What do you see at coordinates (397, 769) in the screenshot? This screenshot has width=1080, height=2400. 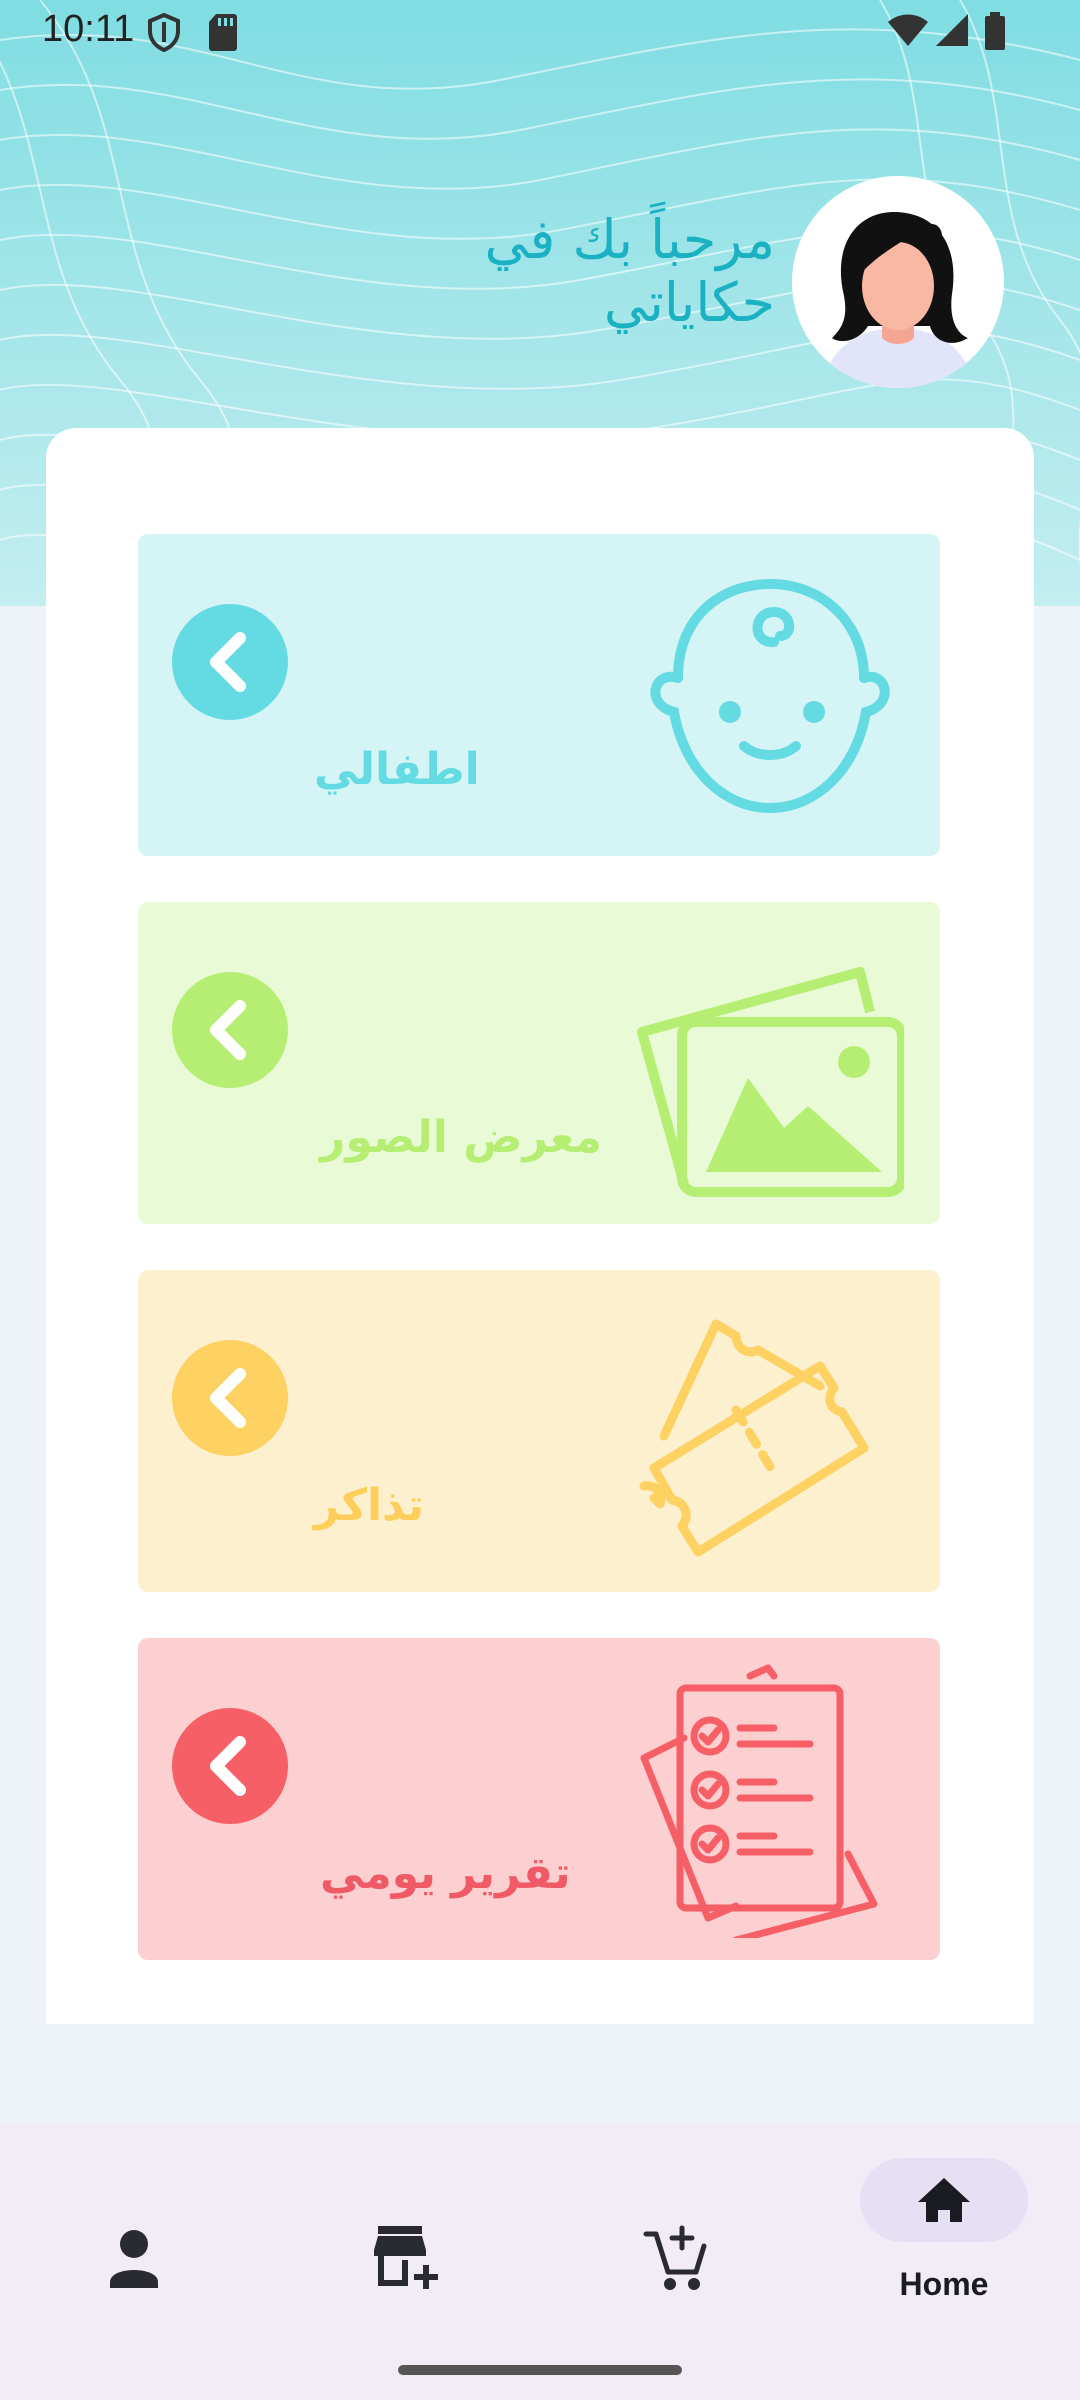 I see `card-label-my-children: اطفالي` at bounding box center [397, 769].